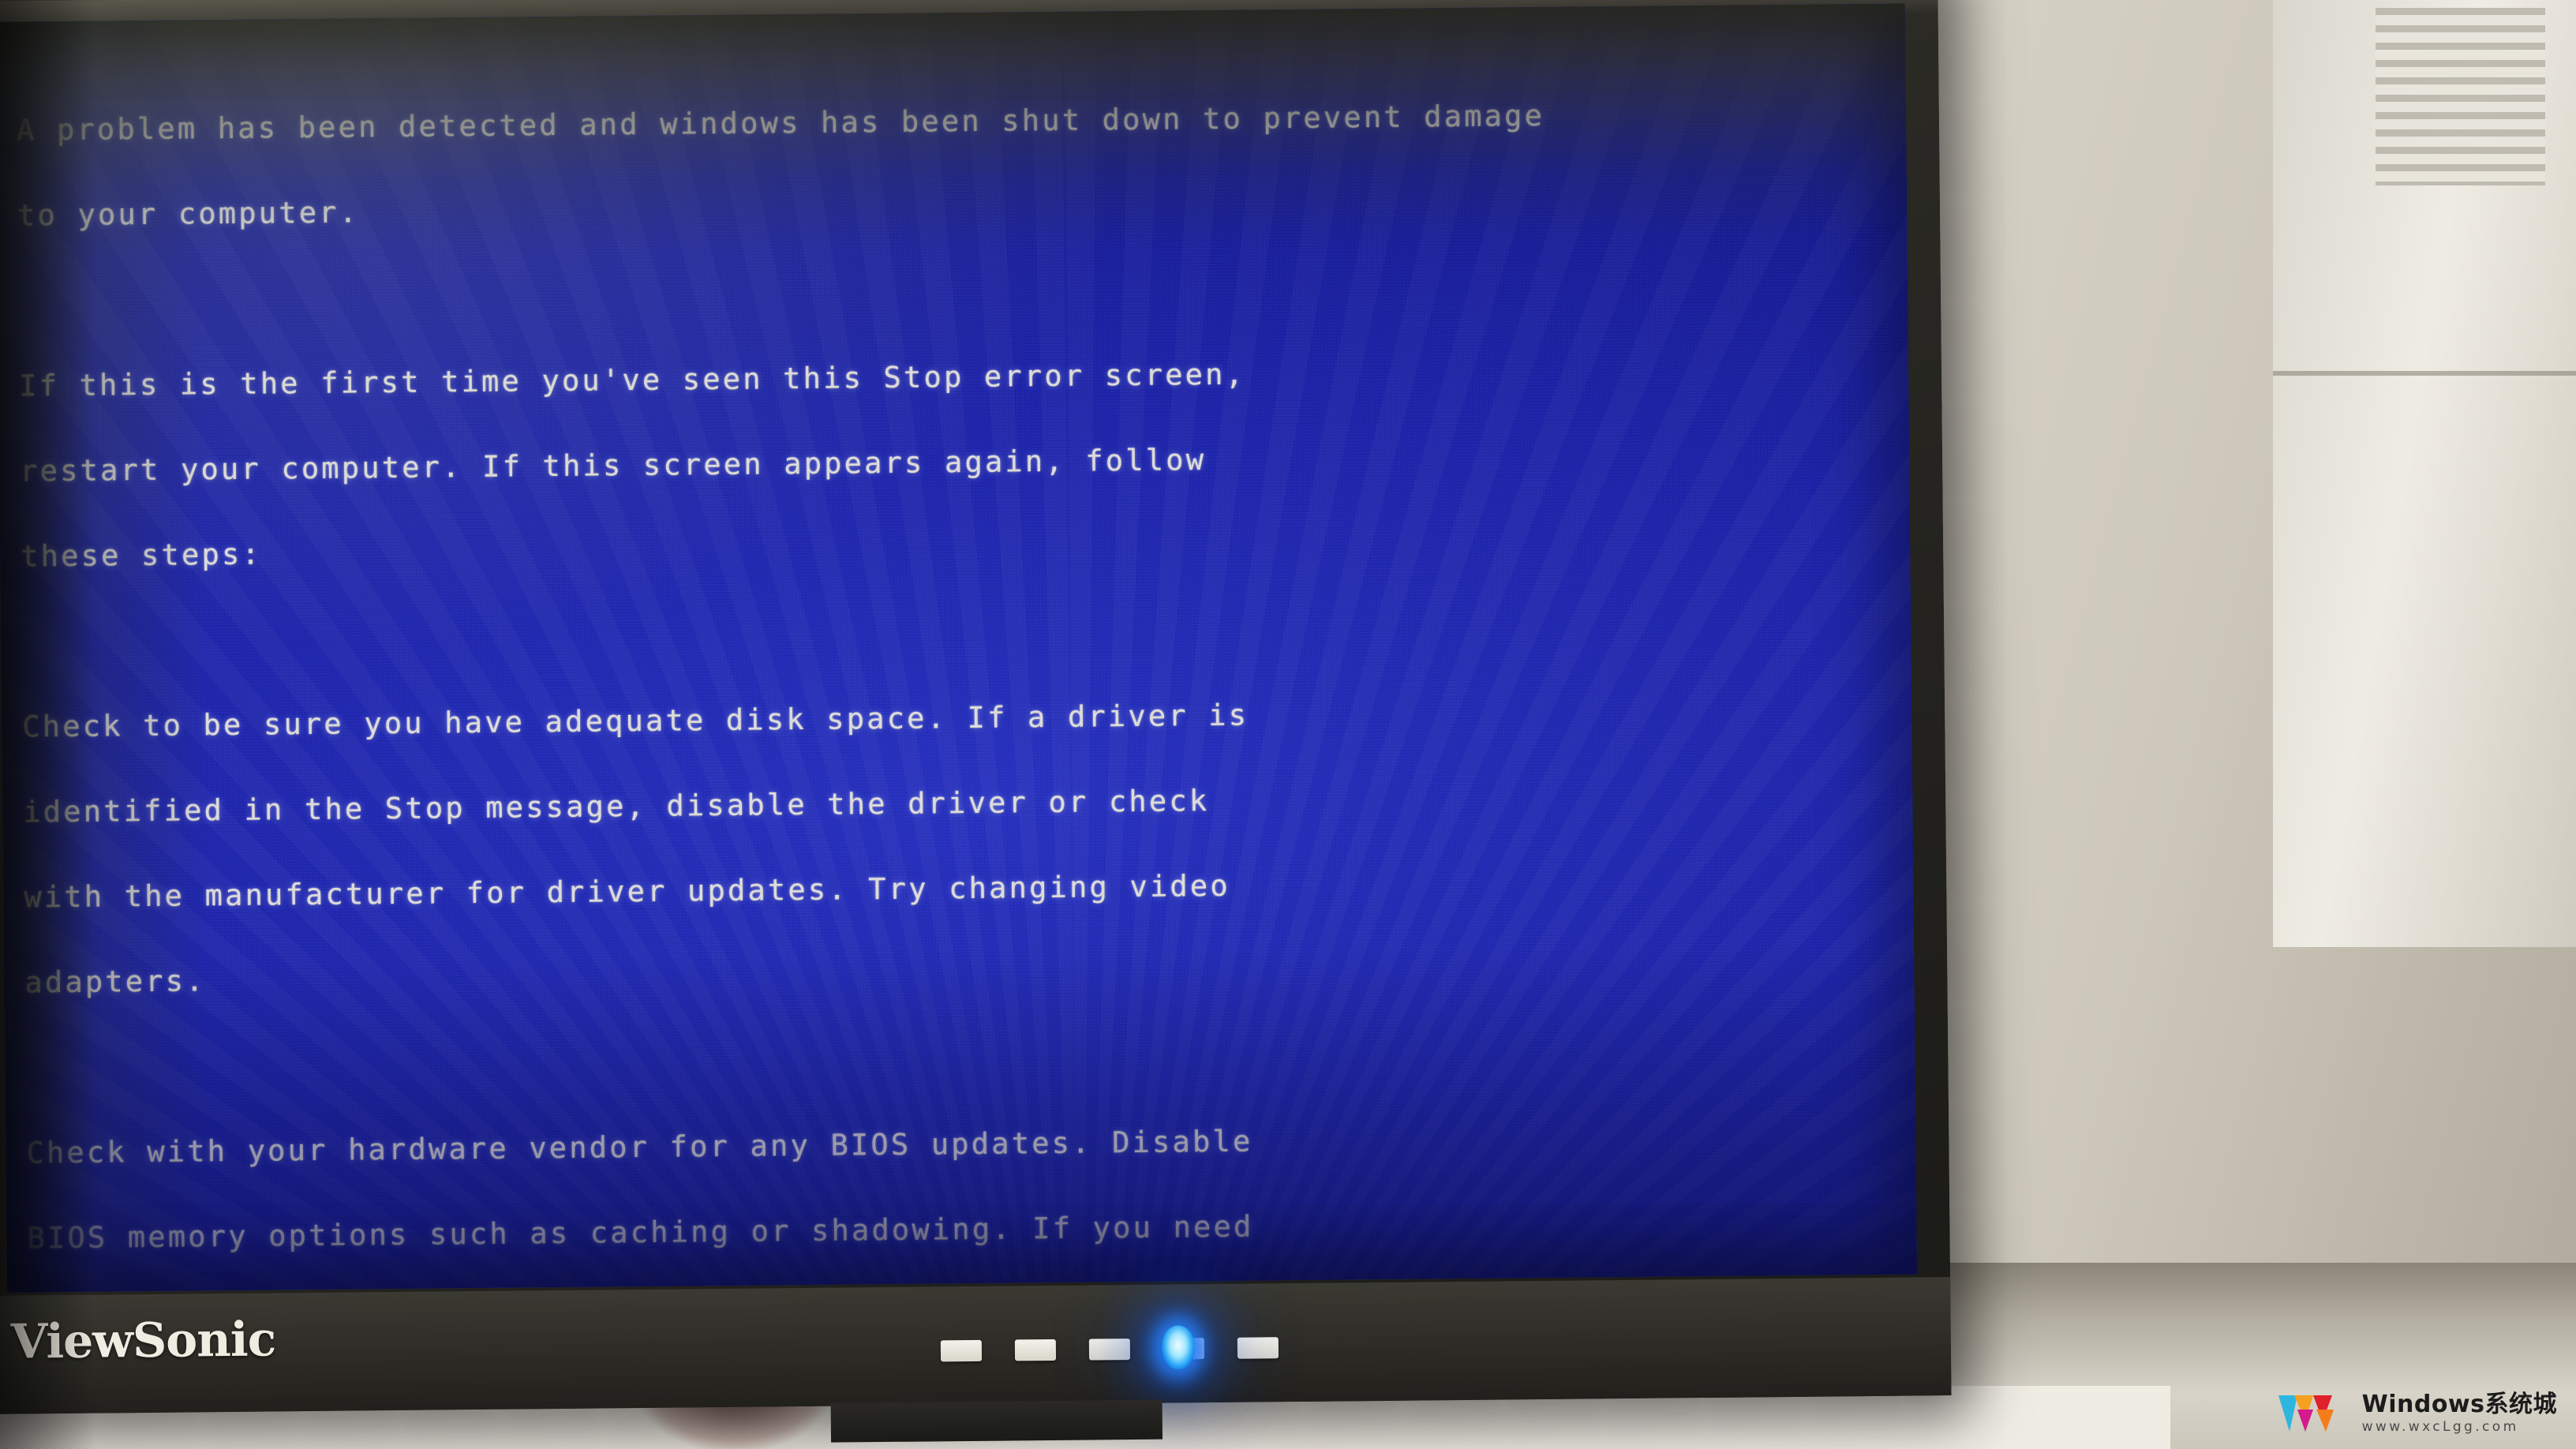  What do you see at coordinates (2424, 373) in the screenshot?
I see `background-edge` at bounding box center [2424, 373].